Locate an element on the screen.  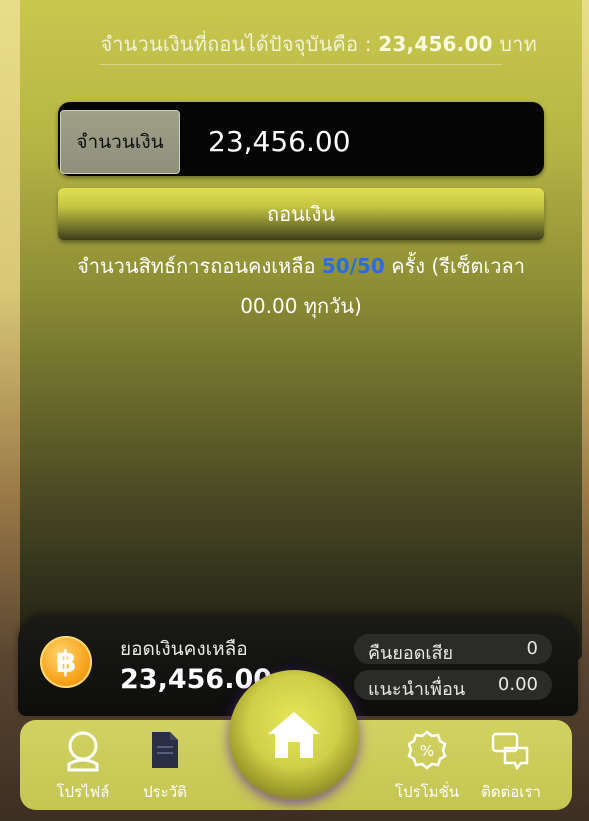
cashback-label: คืนยอดเสีย is located at coordinates (411, 653).